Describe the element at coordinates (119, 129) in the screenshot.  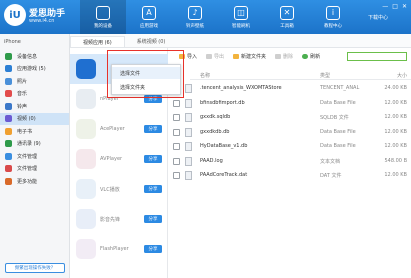
I see `app-row: AcePlayer 分享` at that location.